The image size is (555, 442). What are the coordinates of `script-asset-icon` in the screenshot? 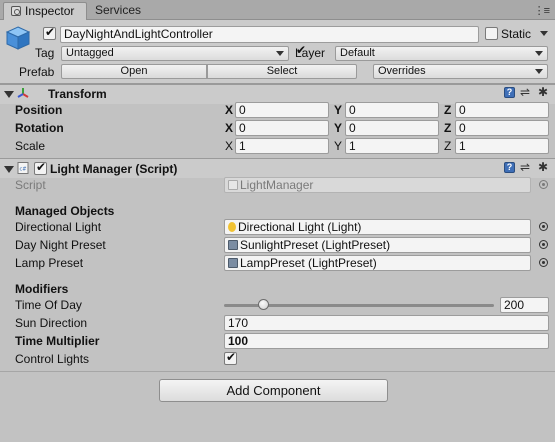 It's located at (233, 185).